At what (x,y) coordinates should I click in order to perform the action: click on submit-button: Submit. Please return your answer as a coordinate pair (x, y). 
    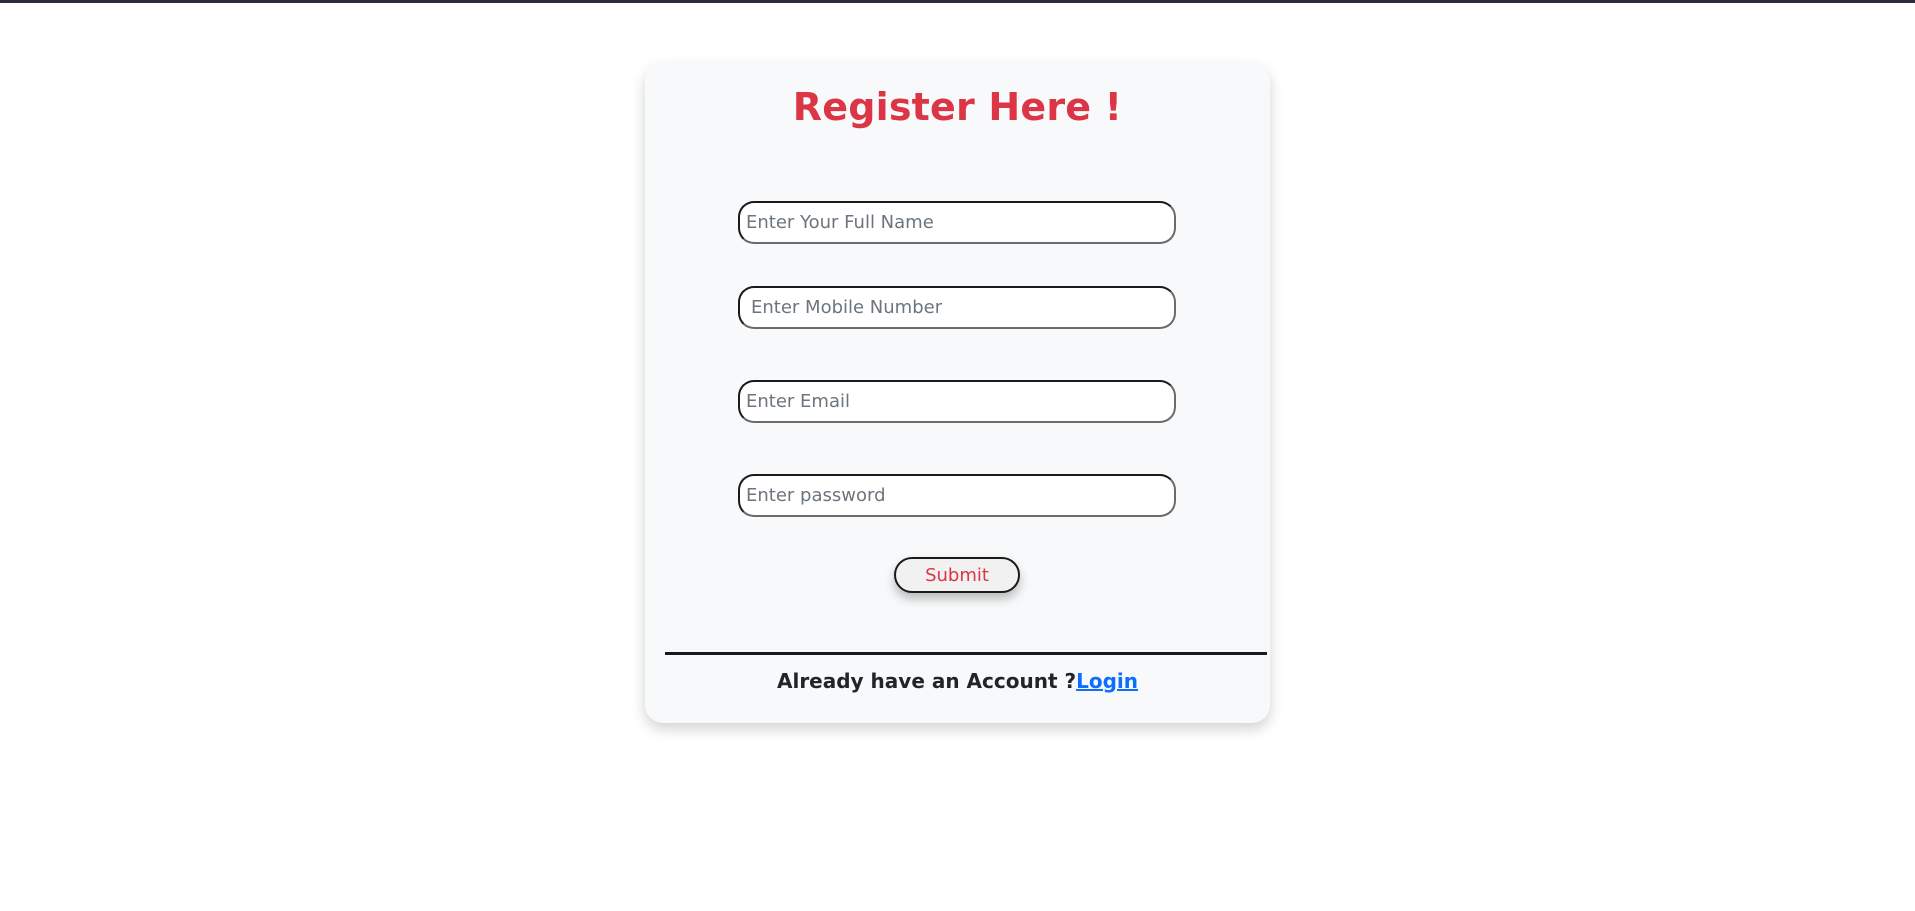
    Looking at the image, I should click on (957, 575).